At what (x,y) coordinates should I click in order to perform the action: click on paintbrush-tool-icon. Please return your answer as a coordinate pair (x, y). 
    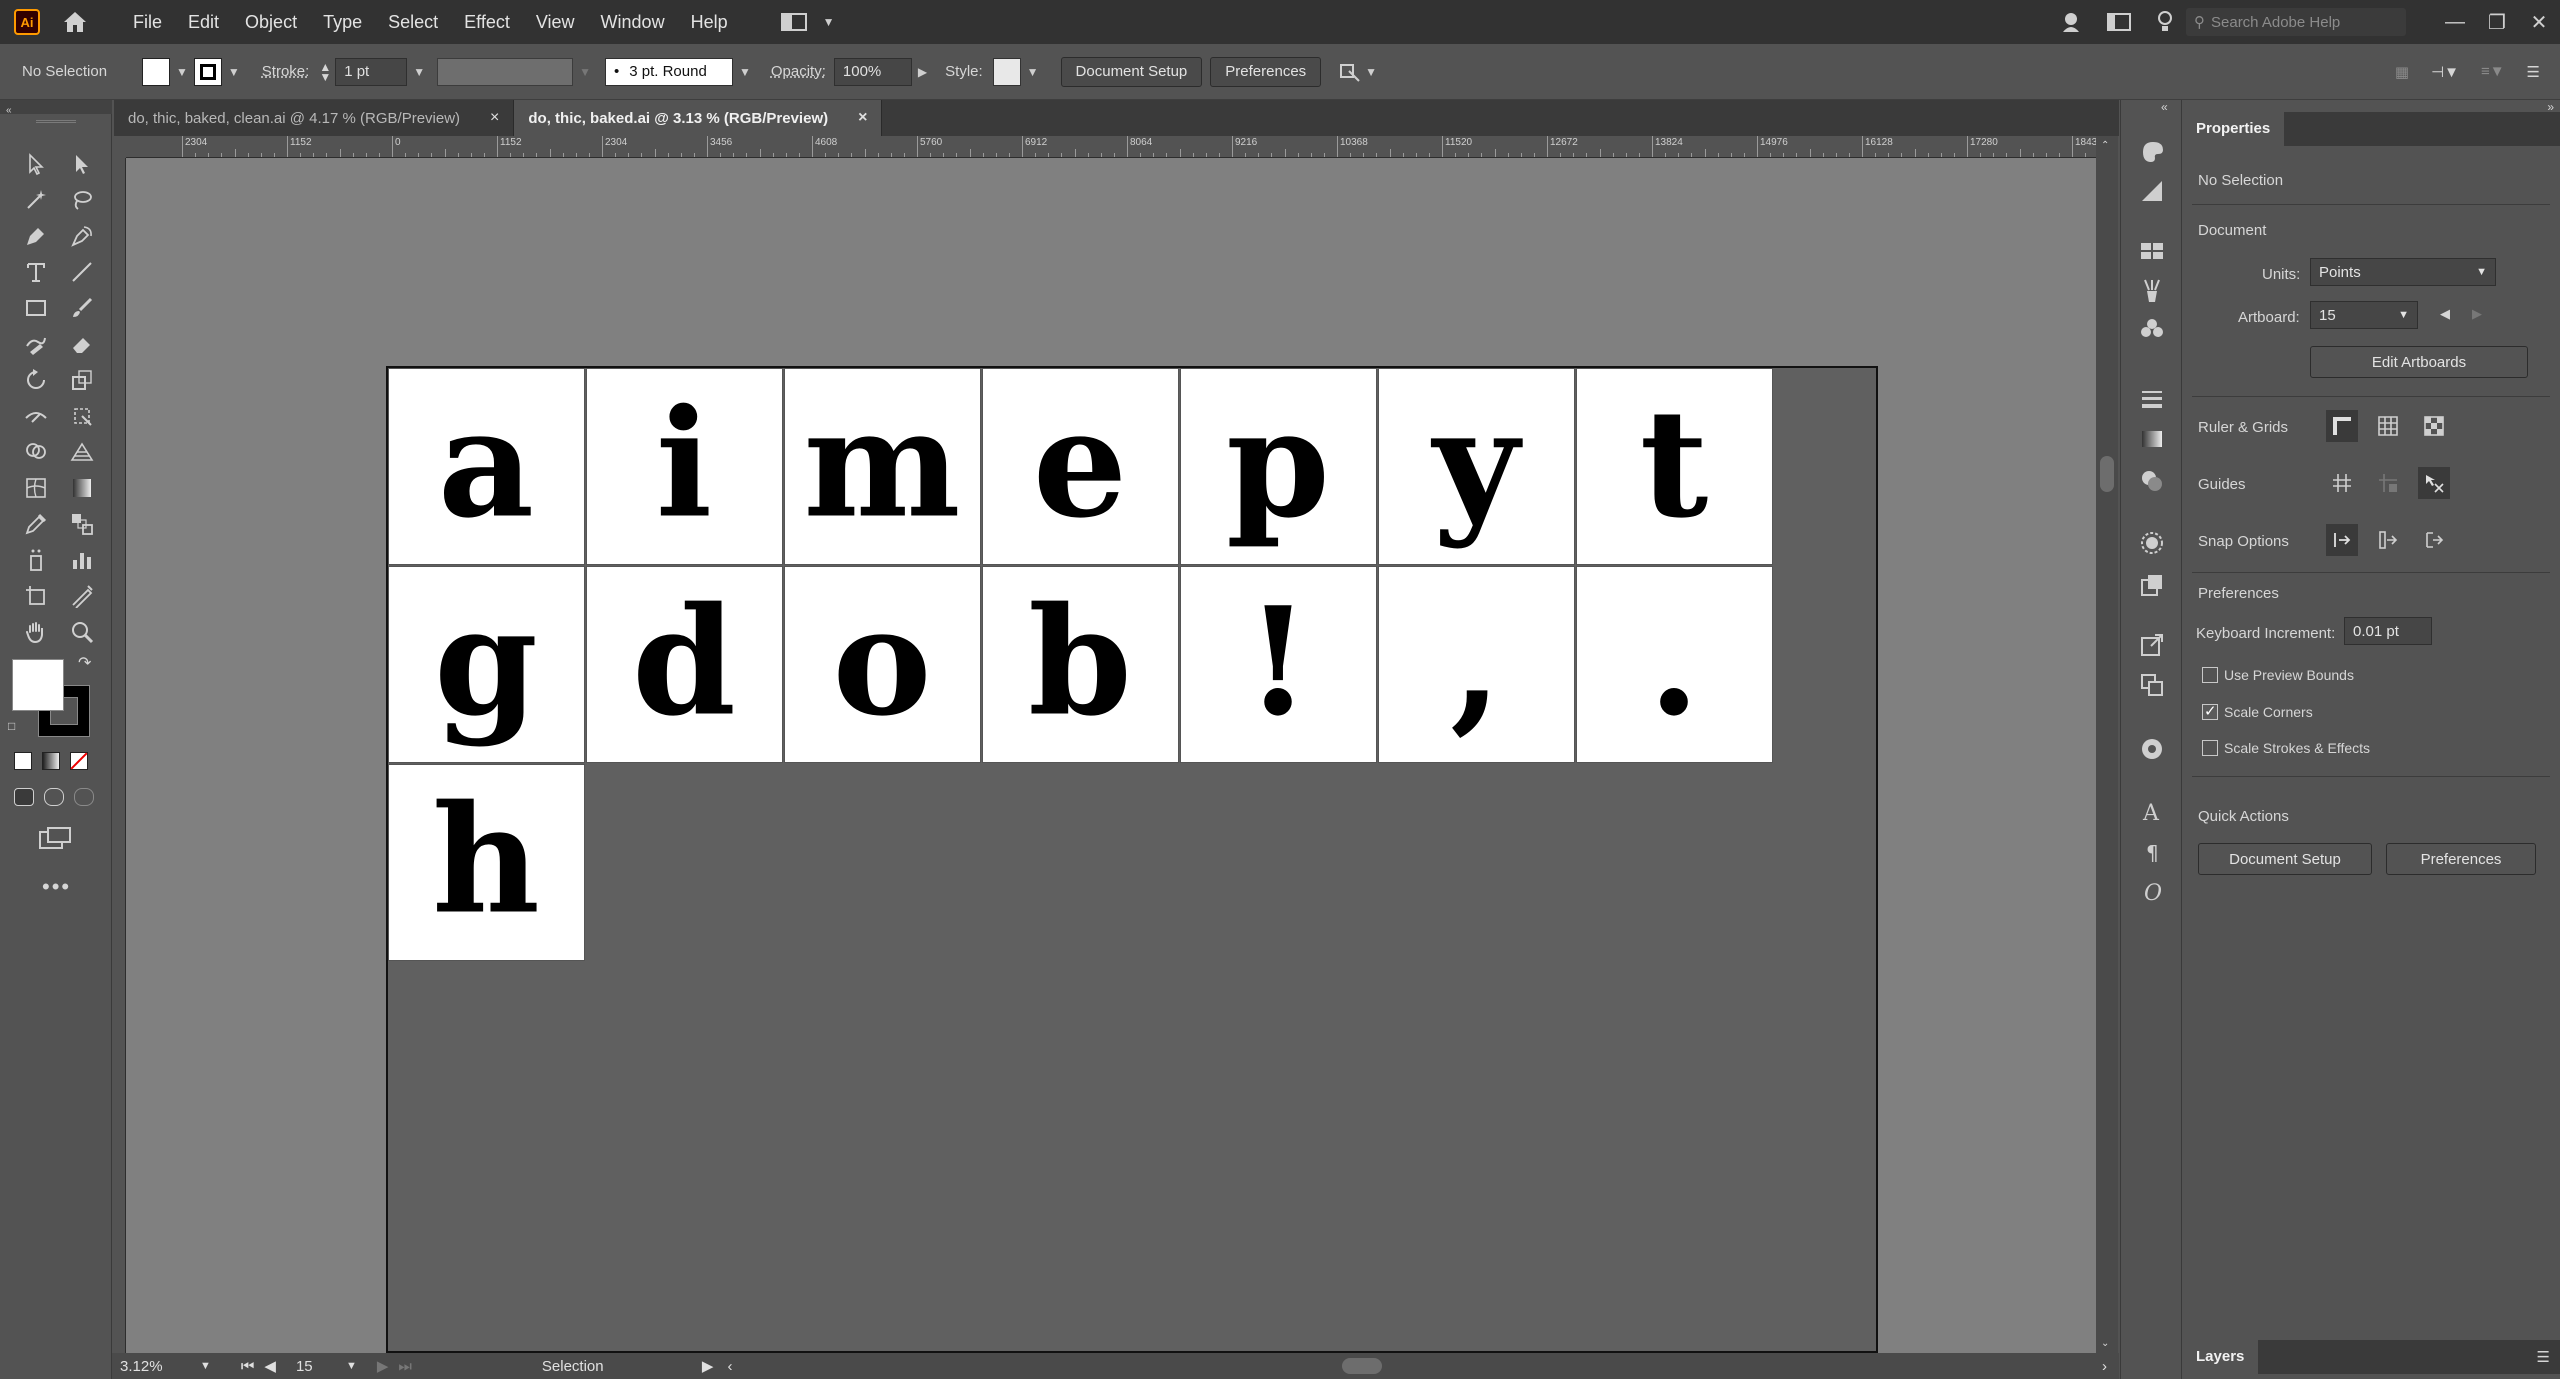
    Looking at the image, I should click on (82, 308).